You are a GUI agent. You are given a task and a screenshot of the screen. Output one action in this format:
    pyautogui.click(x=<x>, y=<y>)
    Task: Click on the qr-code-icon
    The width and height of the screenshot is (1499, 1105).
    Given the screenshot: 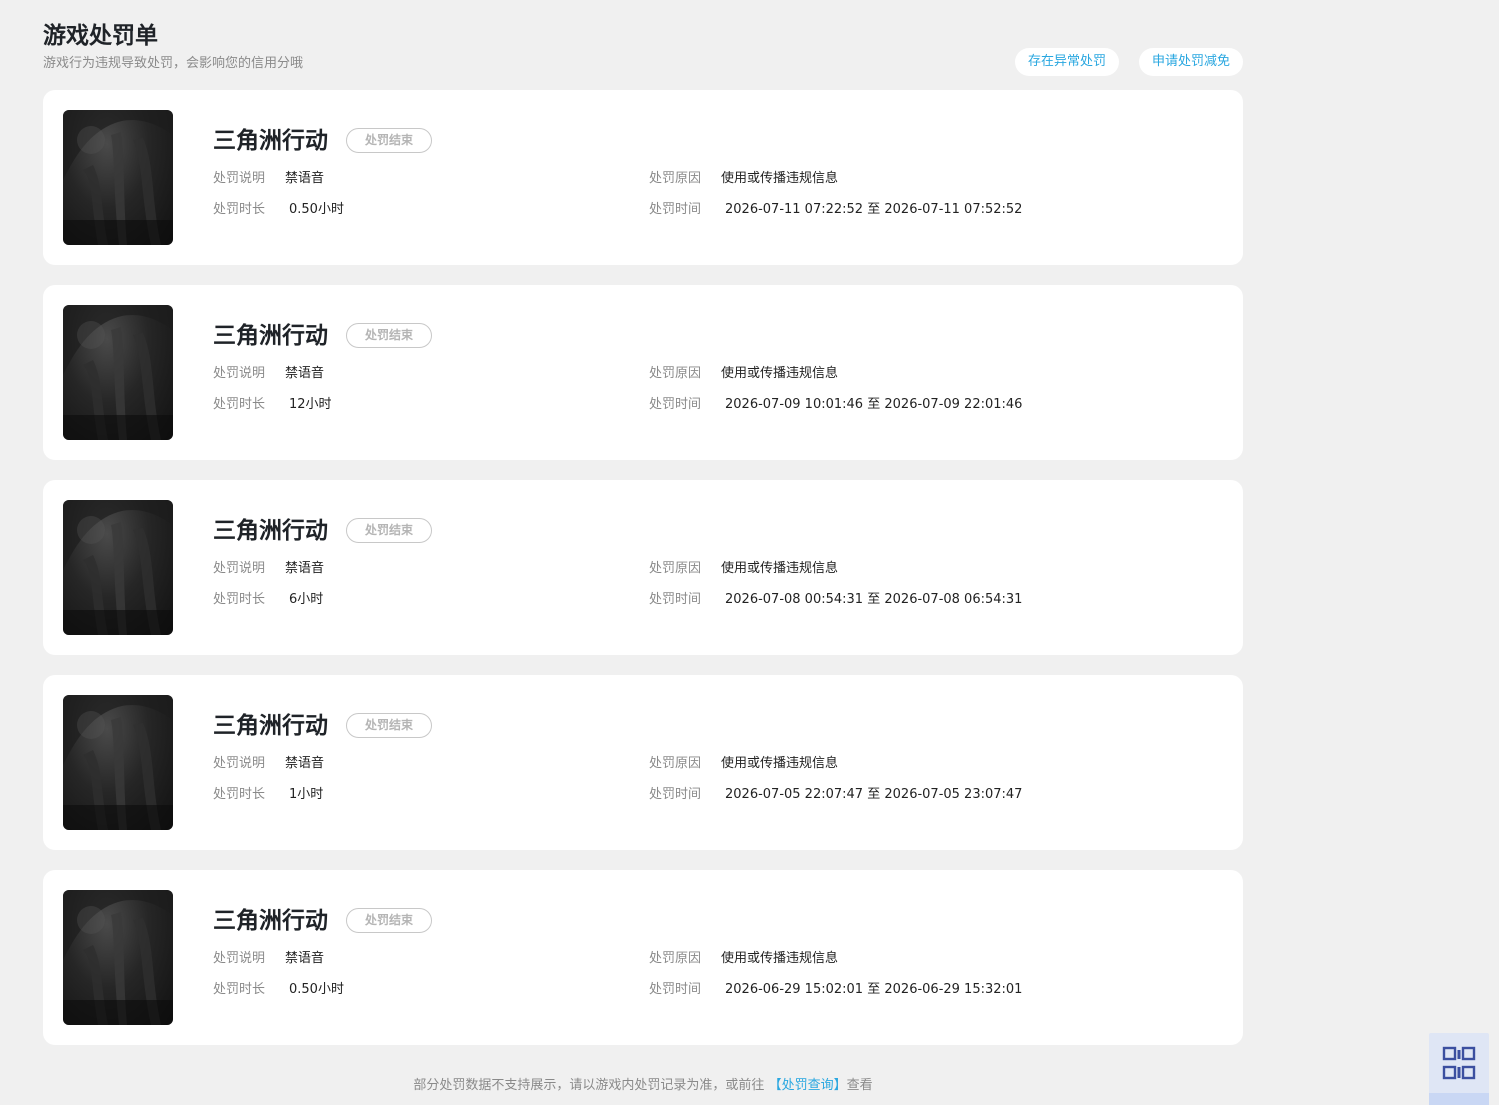 What is the action you would take?
    pyautogui.click(x=1459, y=1063)
    